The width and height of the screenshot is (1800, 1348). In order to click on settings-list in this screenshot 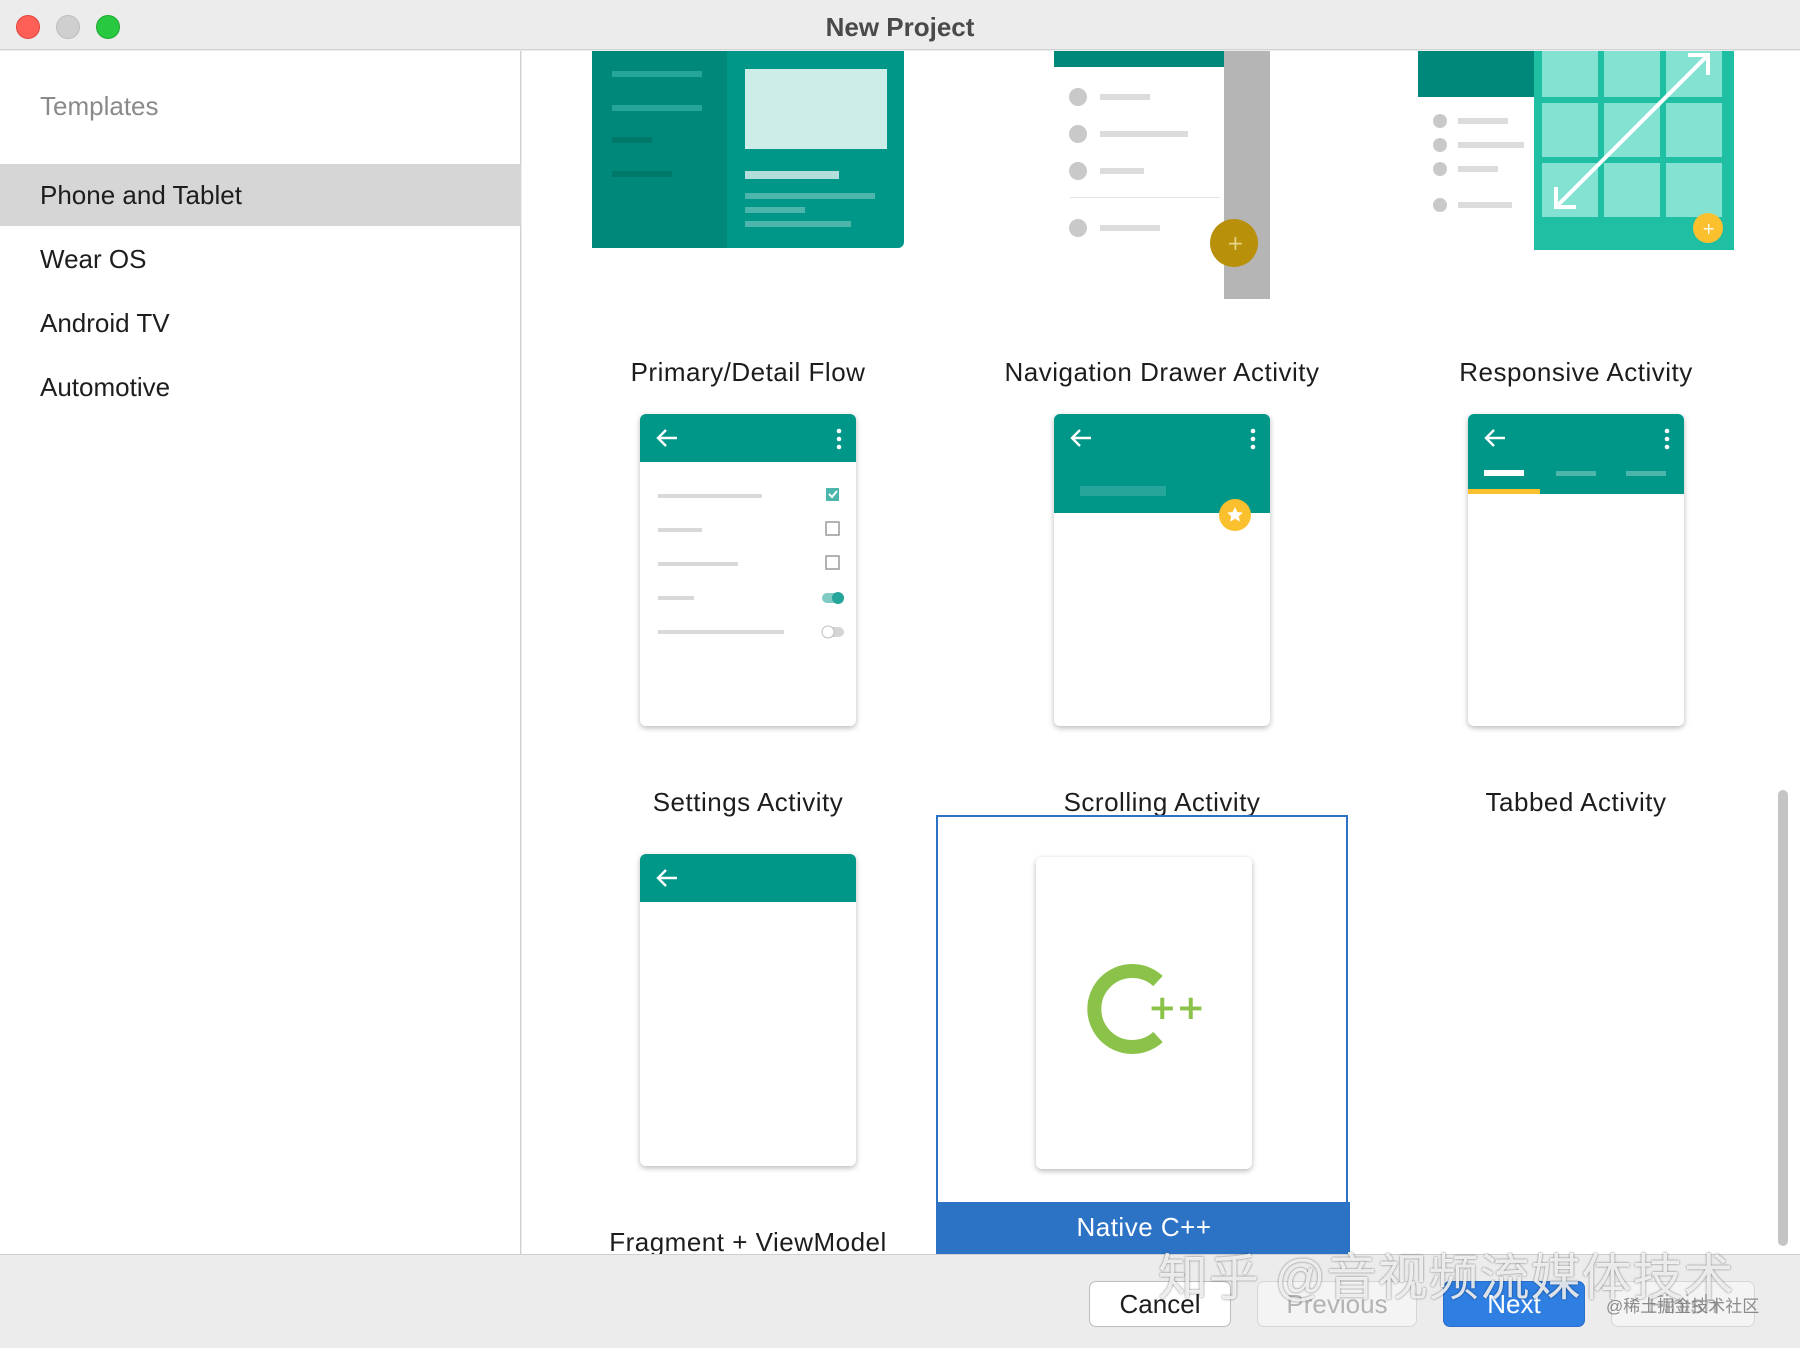, I will do `click(751, 563)`.